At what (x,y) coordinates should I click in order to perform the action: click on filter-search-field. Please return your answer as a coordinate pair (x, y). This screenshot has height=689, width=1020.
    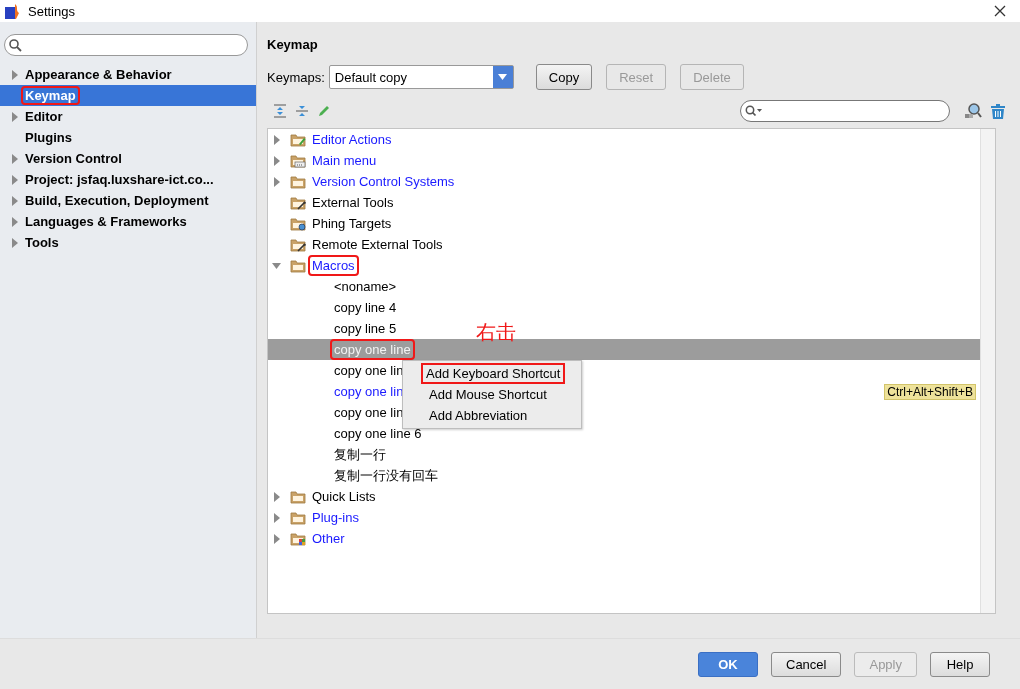
    Looking at the image, I should click on (845, 111).